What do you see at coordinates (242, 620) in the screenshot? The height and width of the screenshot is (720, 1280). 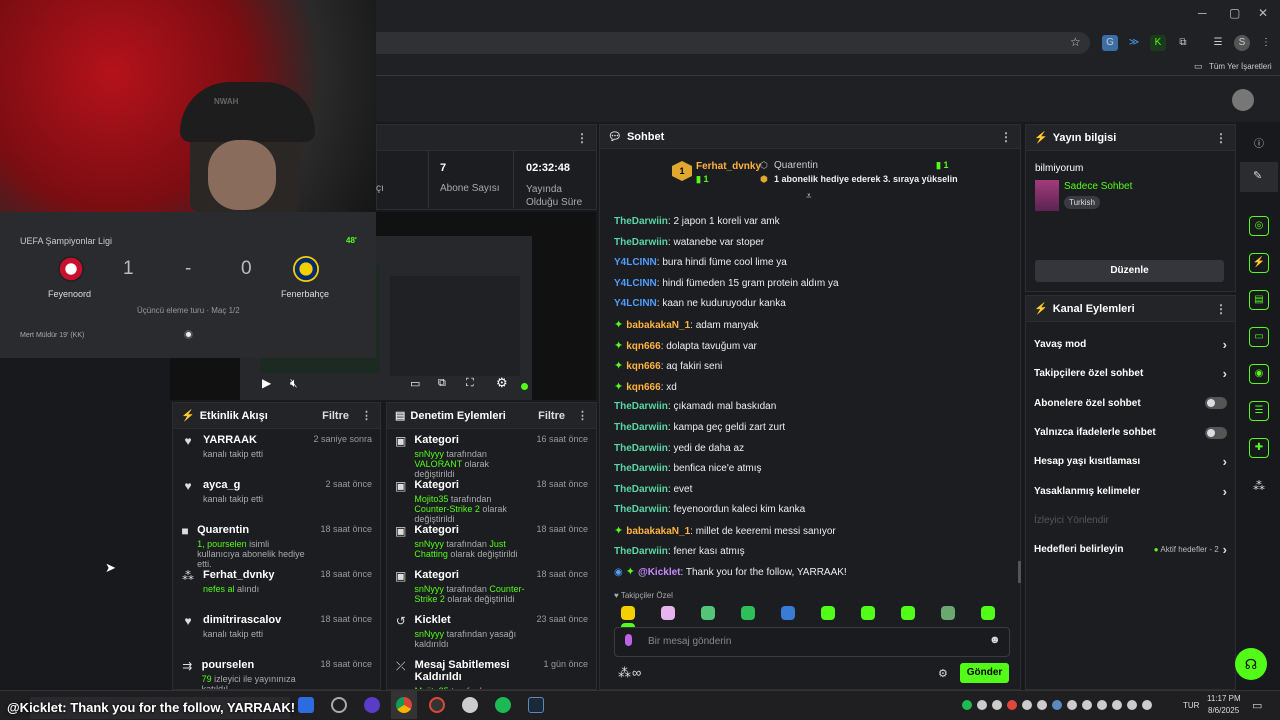 I see `activity-username: dimitrirascalov` at bounding box center [242, 620].